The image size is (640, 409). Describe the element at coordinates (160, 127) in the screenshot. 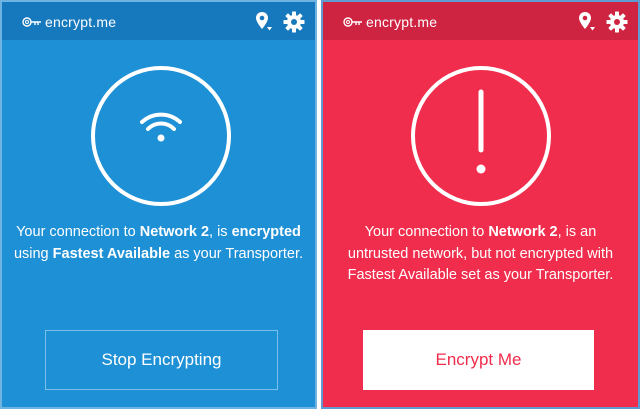

I see `wifi-icon` at that location.